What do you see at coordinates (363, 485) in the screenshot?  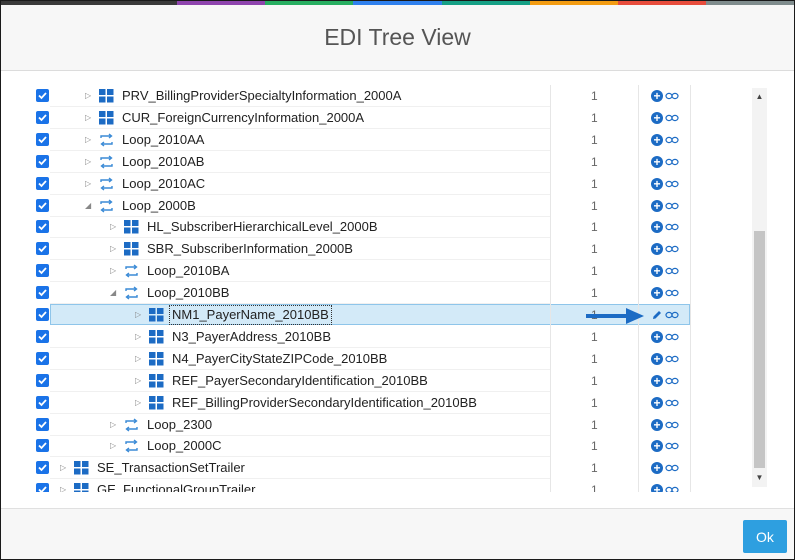 I see `tree-row: ▷ GE_FunctionalGroupTrailer 1 +` at bounding box center [363, 485].